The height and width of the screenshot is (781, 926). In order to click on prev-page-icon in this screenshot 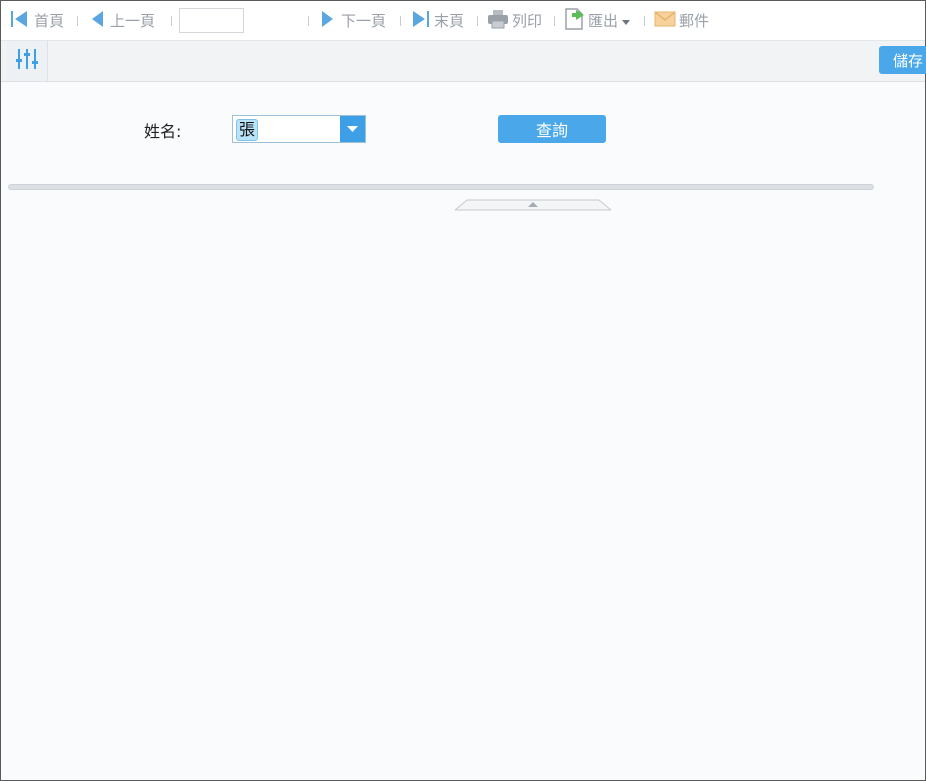, I will do `click(97, 21)`.